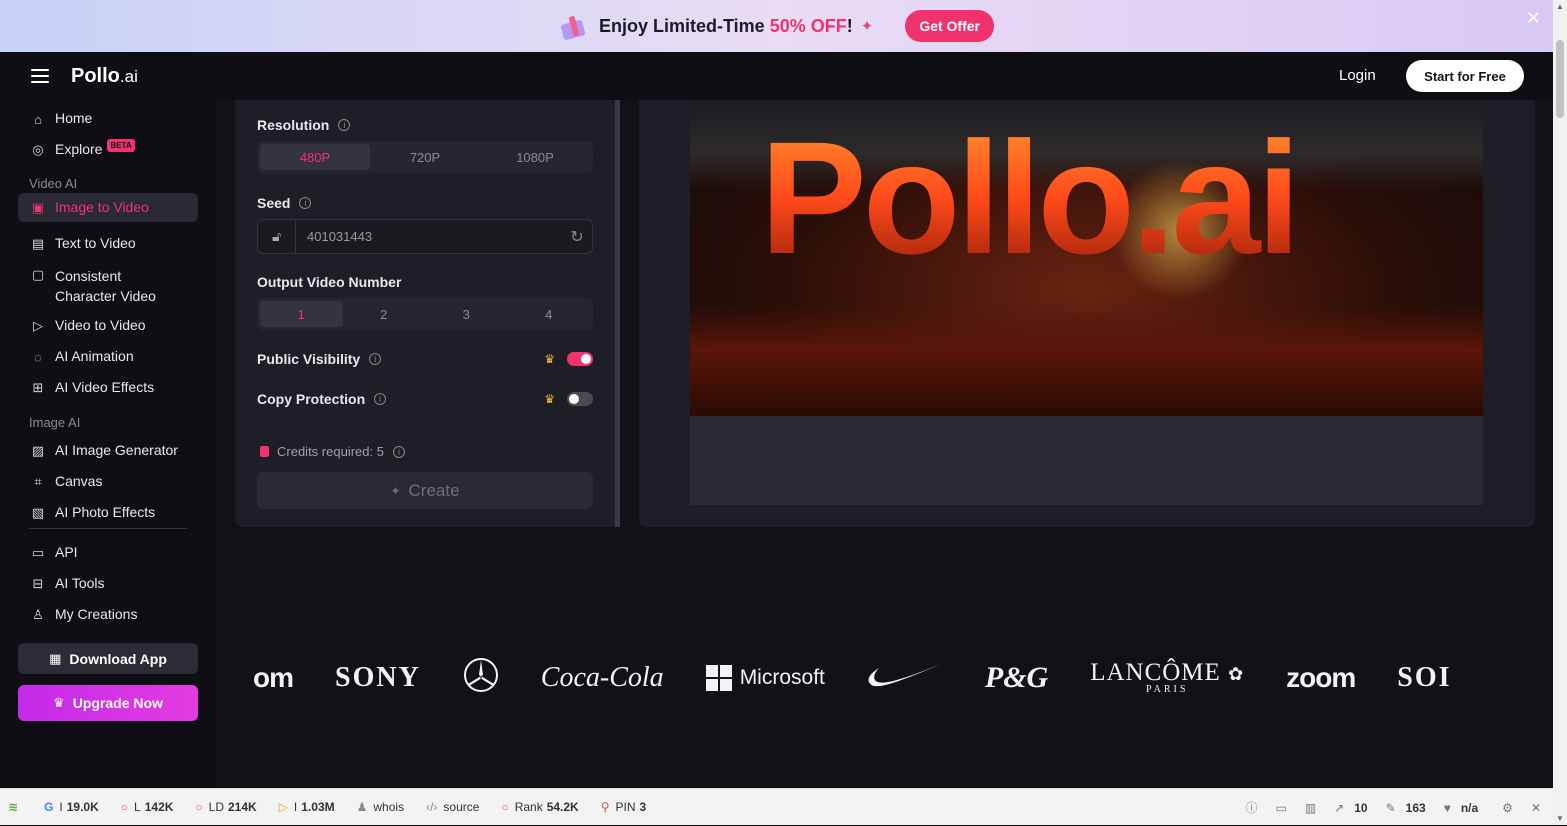 Image resolution: width=1567 pixels, height=826 pixels. I want to click on sidebar-item-canvas: ⌗ Canvas, so click(108, 481).